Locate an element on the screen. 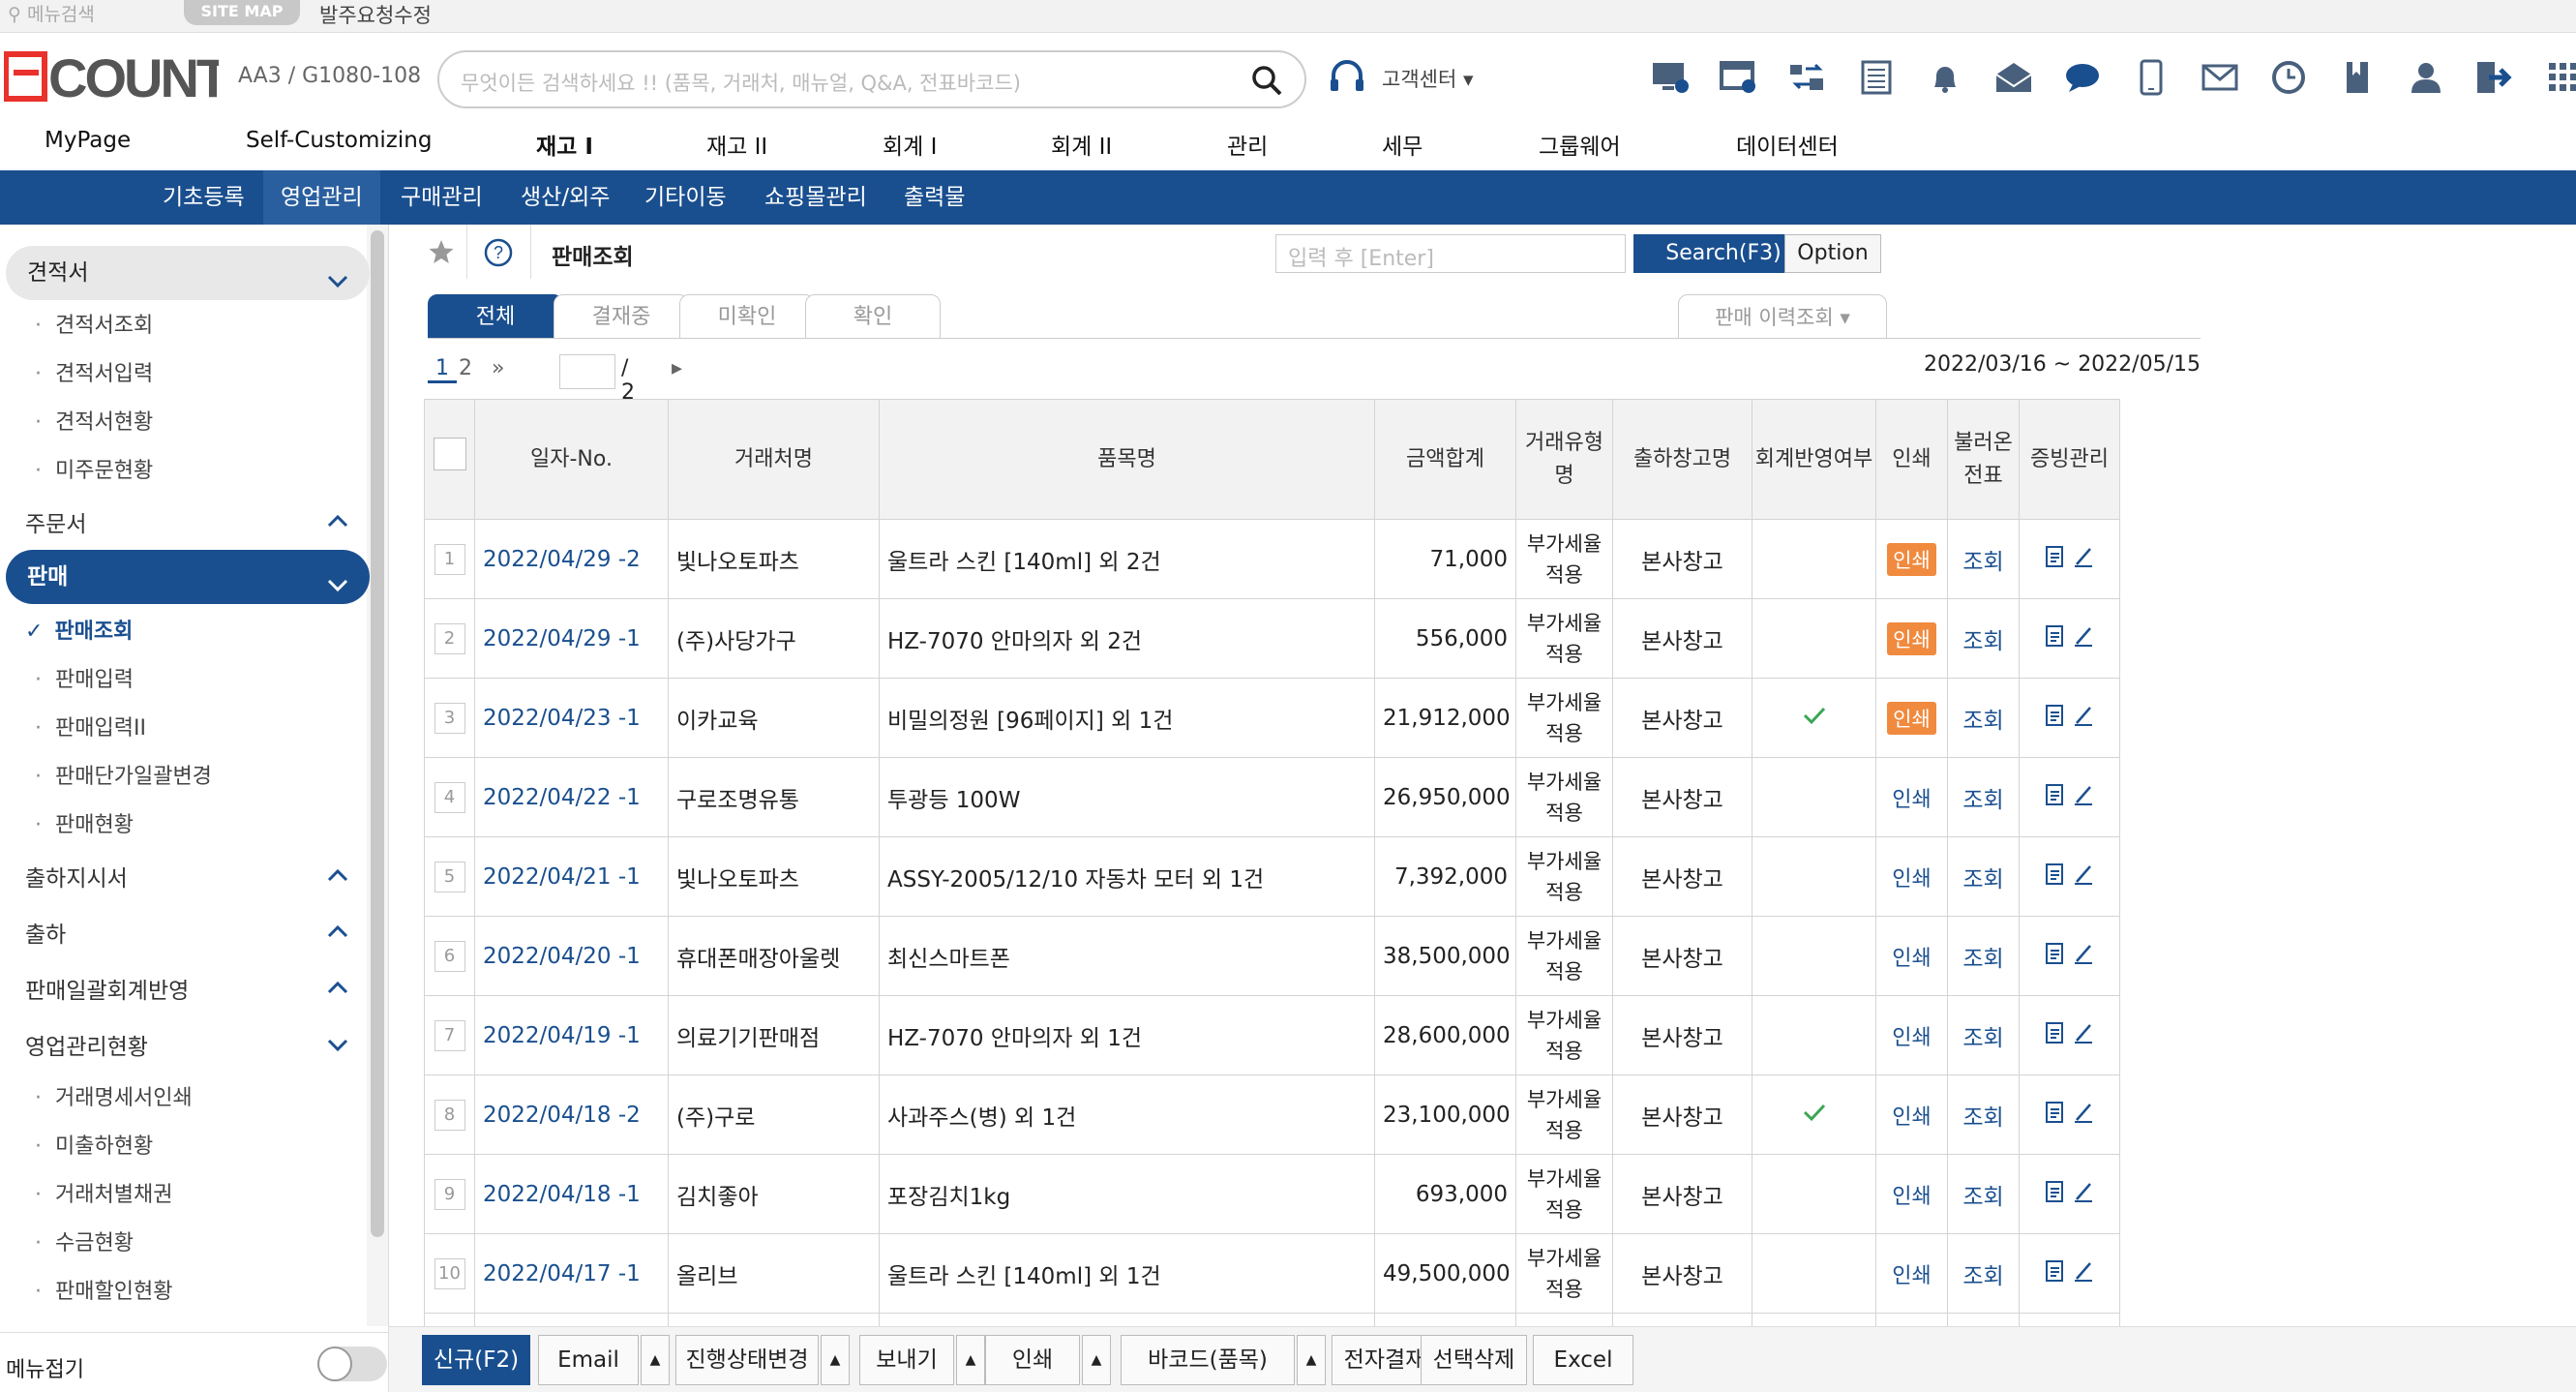 Image resolution: width=2576 pixels, height=1392 pixels. status-change-button: 진행상태변경 is located at coordinates (747, 1360).